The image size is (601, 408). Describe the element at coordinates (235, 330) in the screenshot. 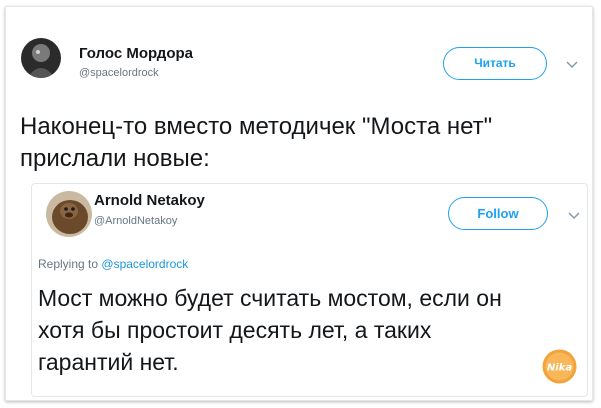

I see `quoted-tweet-text-line-2: хотя бы простоит десять лет, а таких` at that location.